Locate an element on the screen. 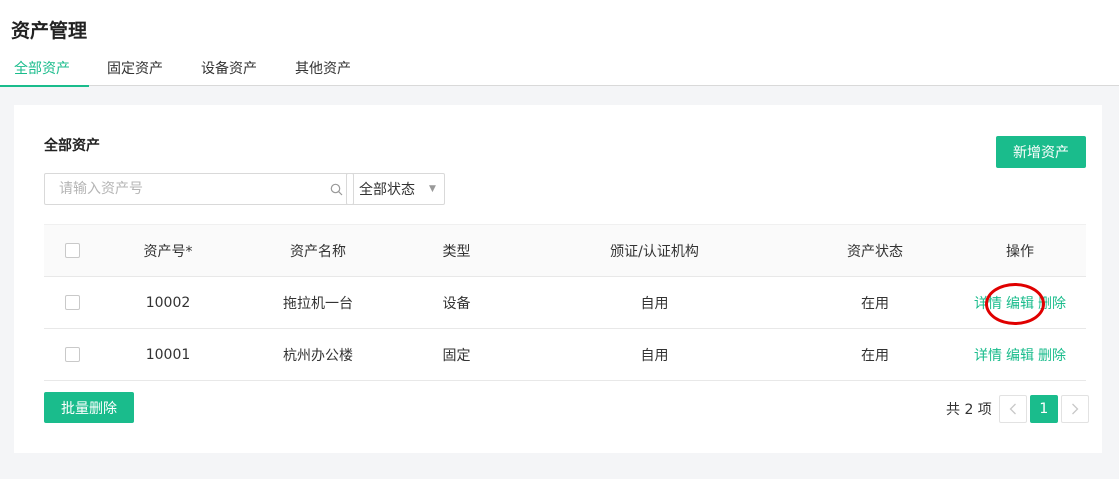  search-icon is located at coordinates (336, 189).